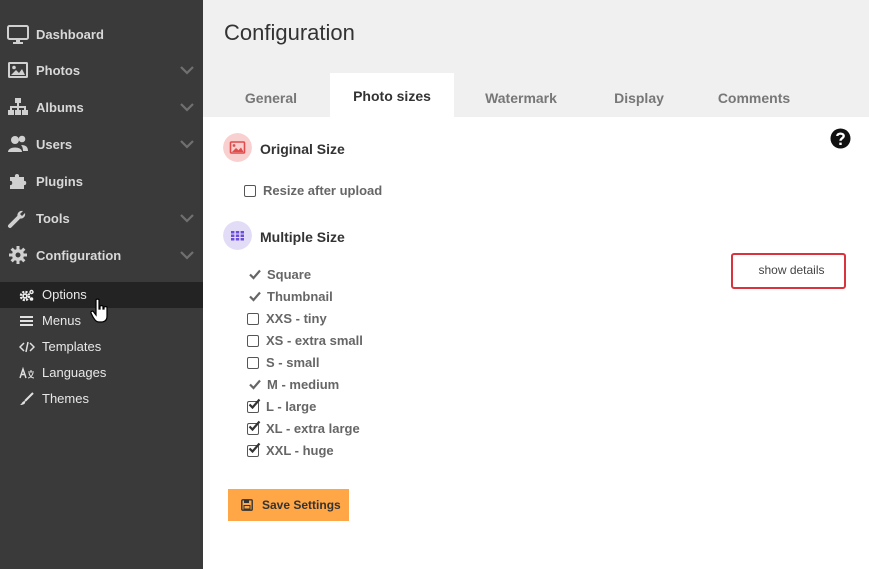 The height and width of the screenshot is (569, 869). What do you see at coordinates (17, 219) in the screenshot?
I see `wrench-icon` at bounding box center [17, 219].